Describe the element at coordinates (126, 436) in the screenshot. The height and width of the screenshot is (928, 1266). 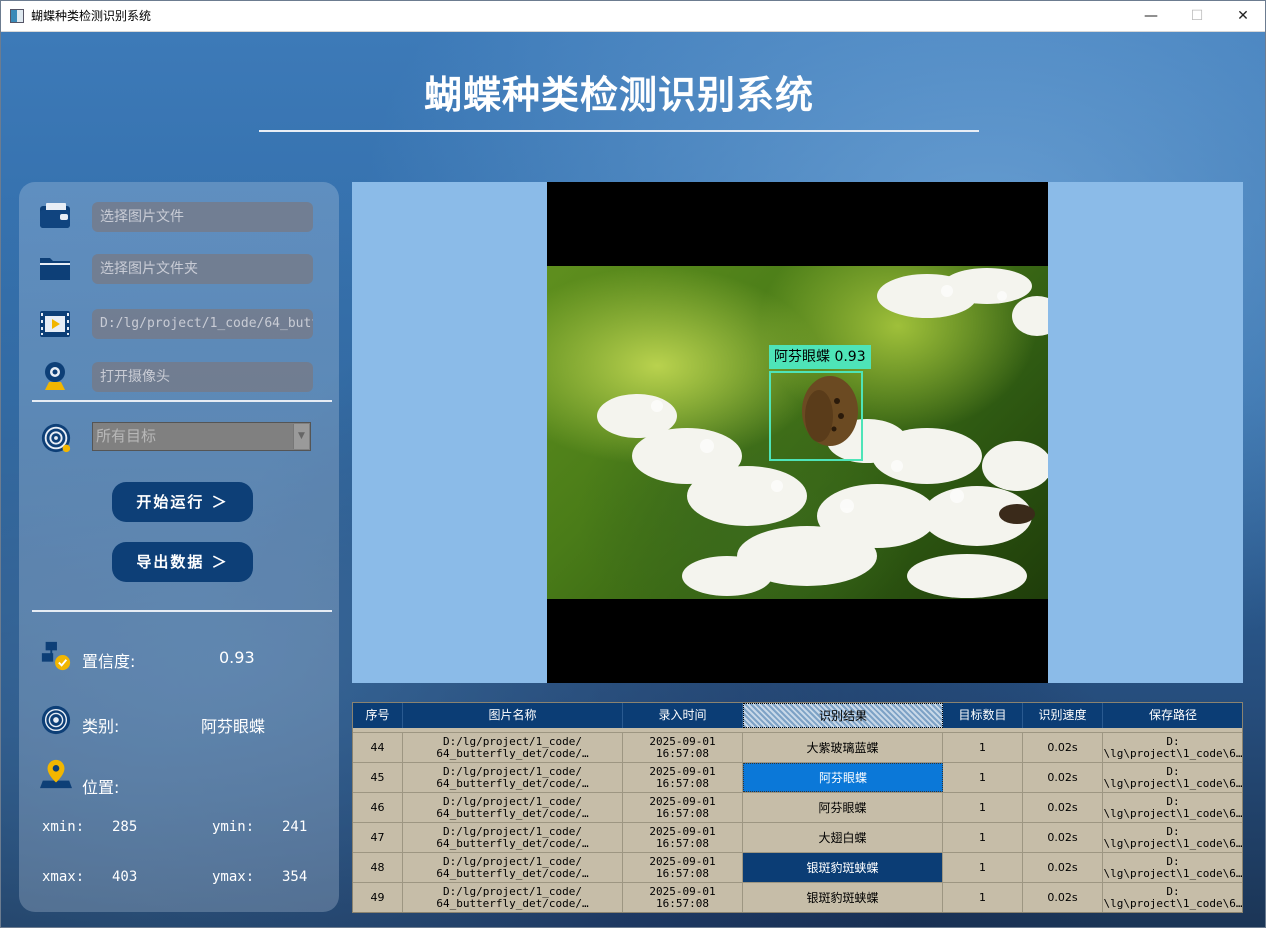
I see `target-select-value: 所有目标` at that location.